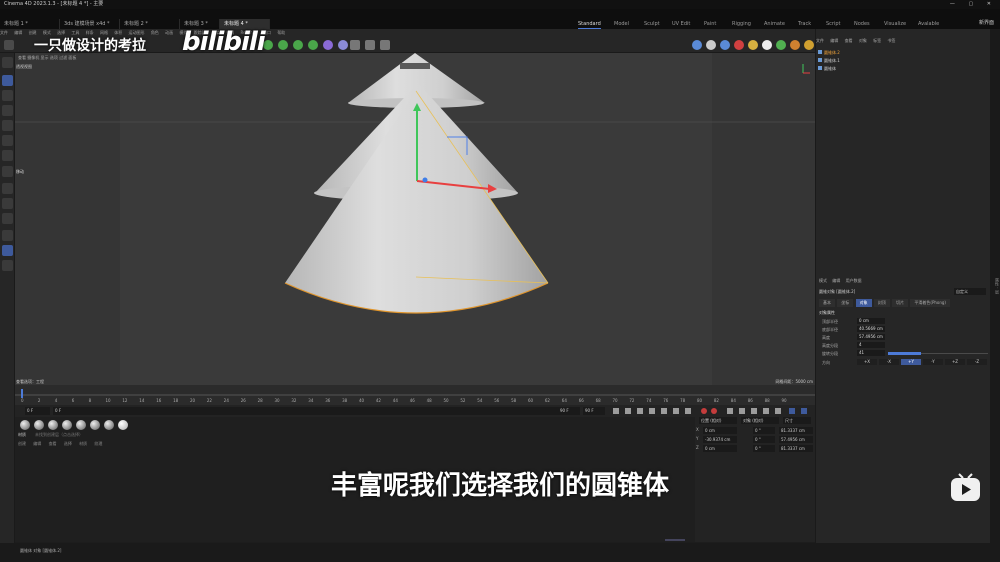  What do you see at coordinates (697, 45) in the screenshot?
I see `view-icon` at bounding box center [697, 45].